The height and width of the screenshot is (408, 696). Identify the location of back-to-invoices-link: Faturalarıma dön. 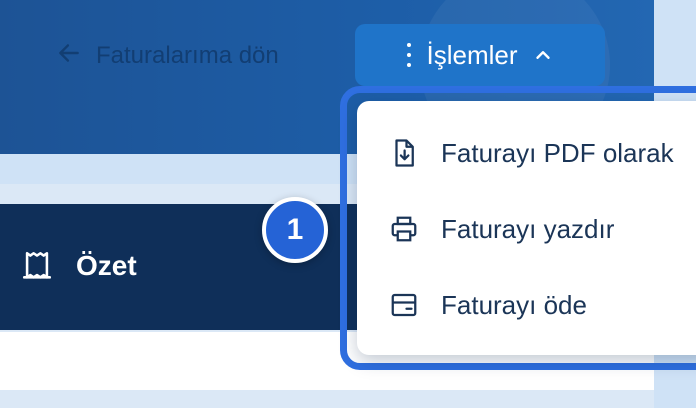
(167, 56).